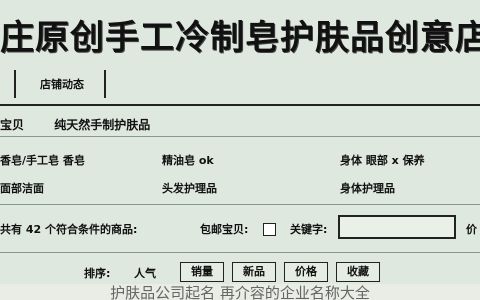 The image size is (480, 300). I want to click on sort-popularity: 人气, so click(145, 273).